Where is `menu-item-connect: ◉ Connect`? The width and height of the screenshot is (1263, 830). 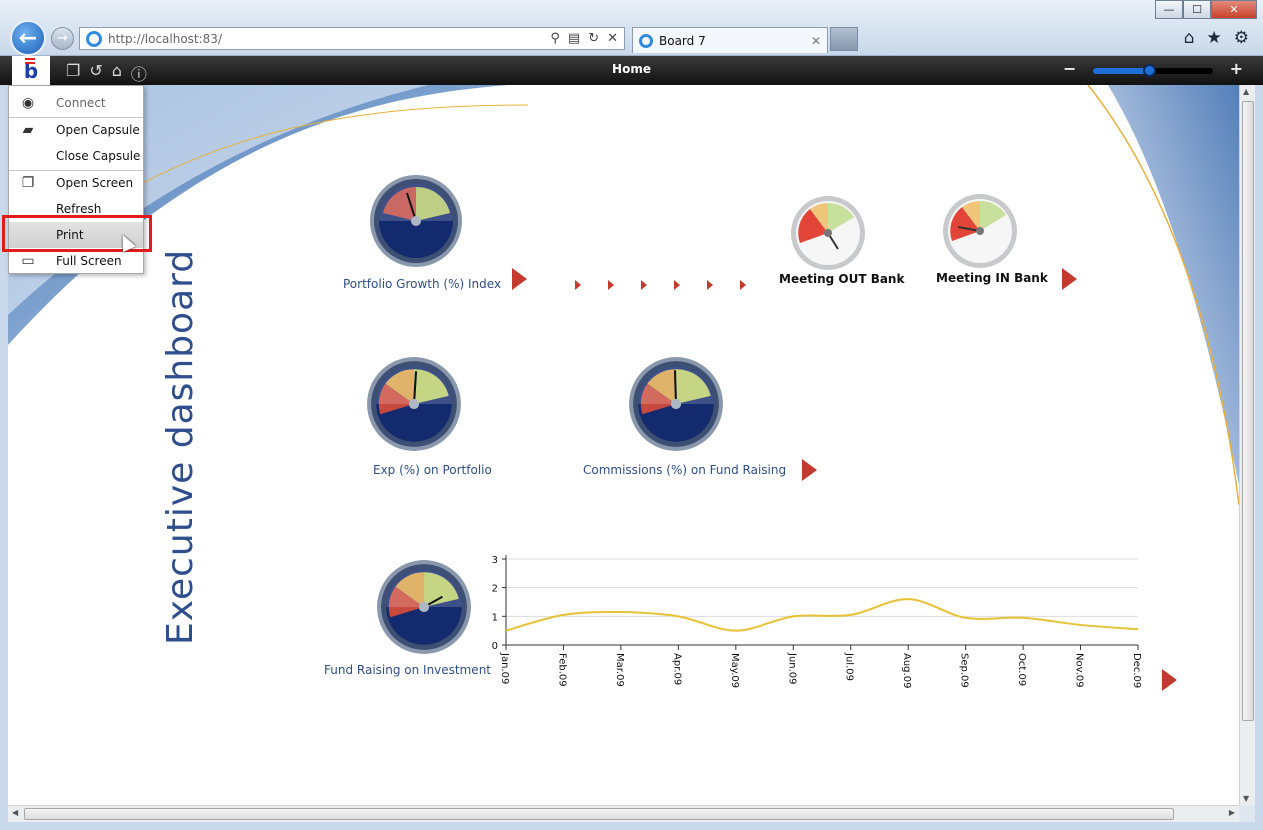 menu-item-connect: ◉ Connect is located at coordinates (76, 103).